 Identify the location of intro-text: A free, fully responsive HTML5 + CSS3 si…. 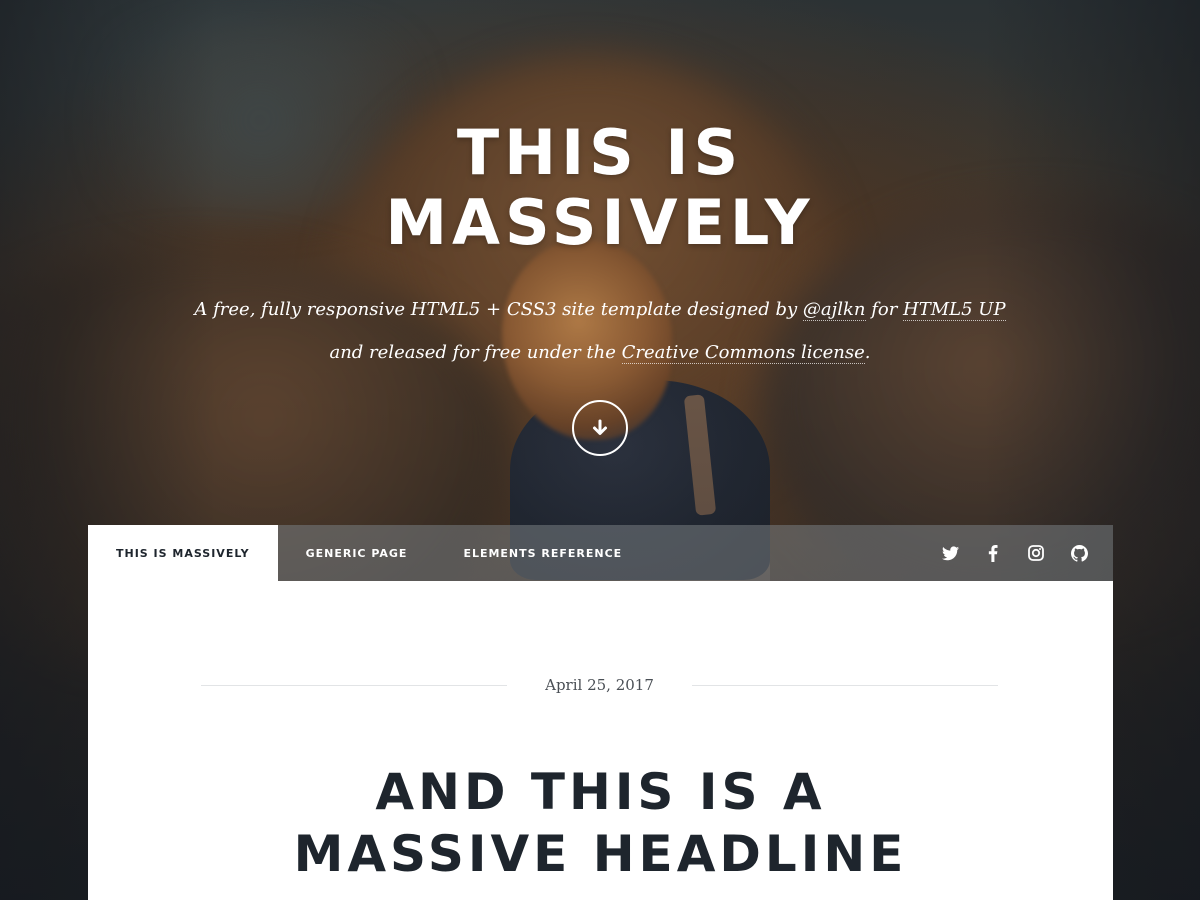
(498, 309).